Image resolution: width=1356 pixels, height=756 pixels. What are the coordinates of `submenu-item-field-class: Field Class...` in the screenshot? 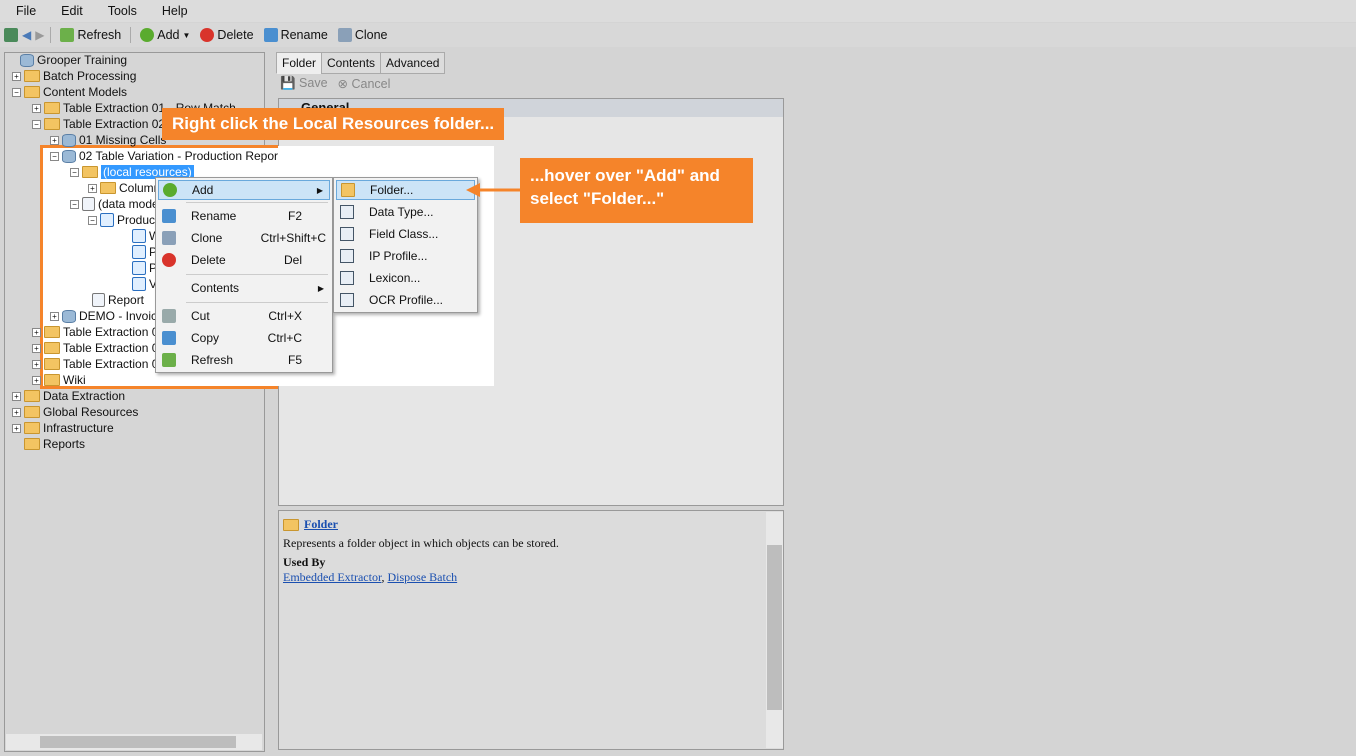 It's located at (405, 234).